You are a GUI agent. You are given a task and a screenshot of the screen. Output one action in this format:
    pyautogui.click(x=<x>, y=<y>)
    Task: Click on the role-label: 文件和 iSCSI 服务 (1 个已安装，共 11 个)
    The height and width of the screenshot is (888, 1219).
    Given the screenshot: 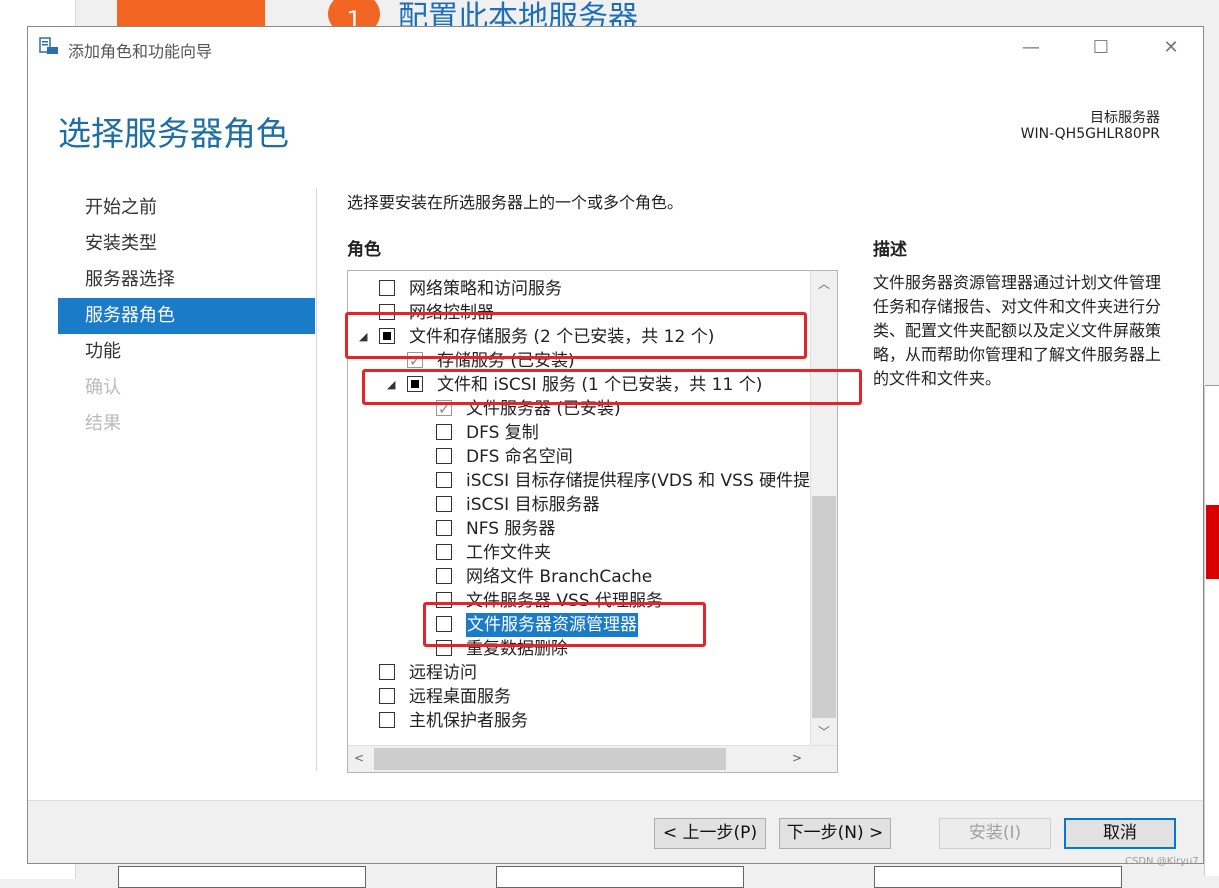 What is the action you would take?
    pyautogui.click(x=600, y=385)
    